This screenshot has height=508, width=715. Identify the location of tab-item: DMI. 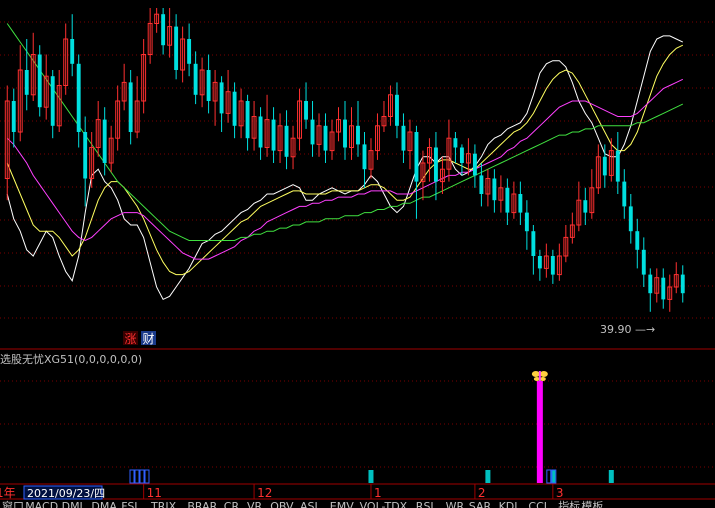
(72, 504).